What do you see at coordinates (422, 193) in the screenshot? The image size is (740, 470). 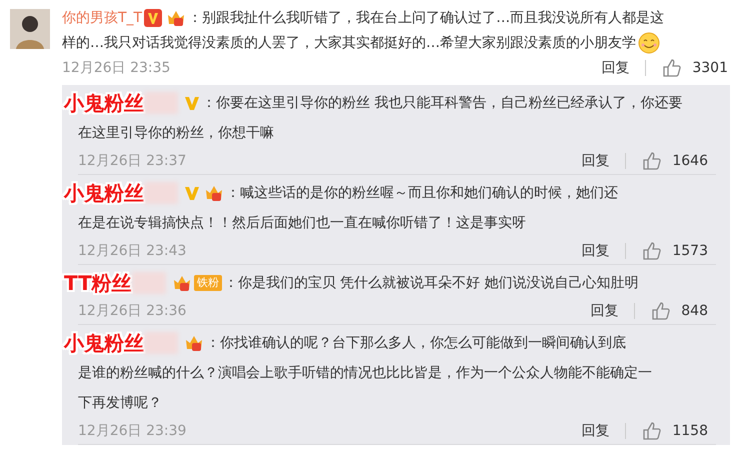 I see `reply-text: ：喊这些话的是你的粉丝喔～而且你和她们确认的时候，她们还` at bounding box center [422, 193].